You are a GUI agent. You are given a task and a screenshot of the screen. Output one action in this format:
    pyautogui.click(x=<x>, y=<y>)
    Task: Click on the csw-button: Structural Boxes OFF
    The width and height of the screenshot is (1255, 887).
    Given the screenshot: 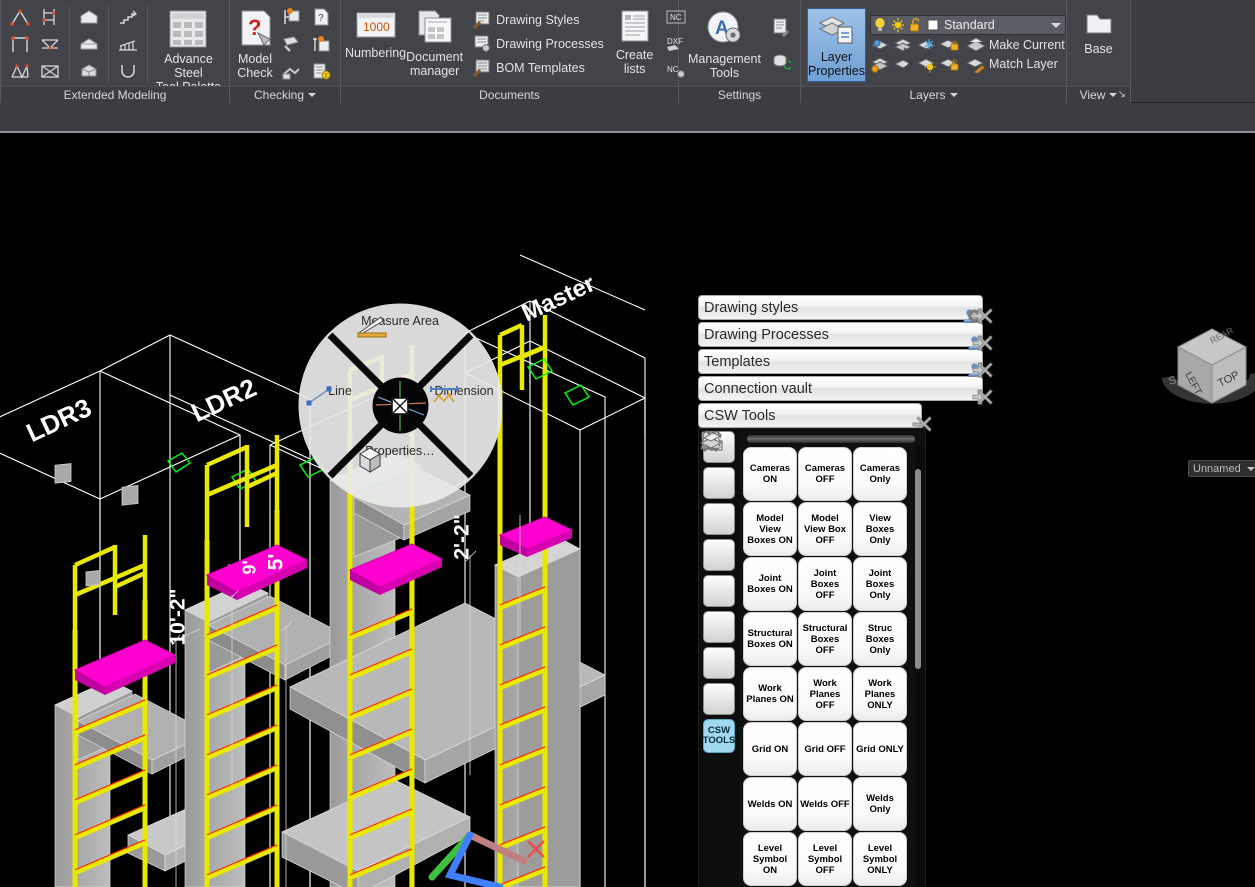 What is the action you would take?
    pyautogui.click(x=825, y=639)
    